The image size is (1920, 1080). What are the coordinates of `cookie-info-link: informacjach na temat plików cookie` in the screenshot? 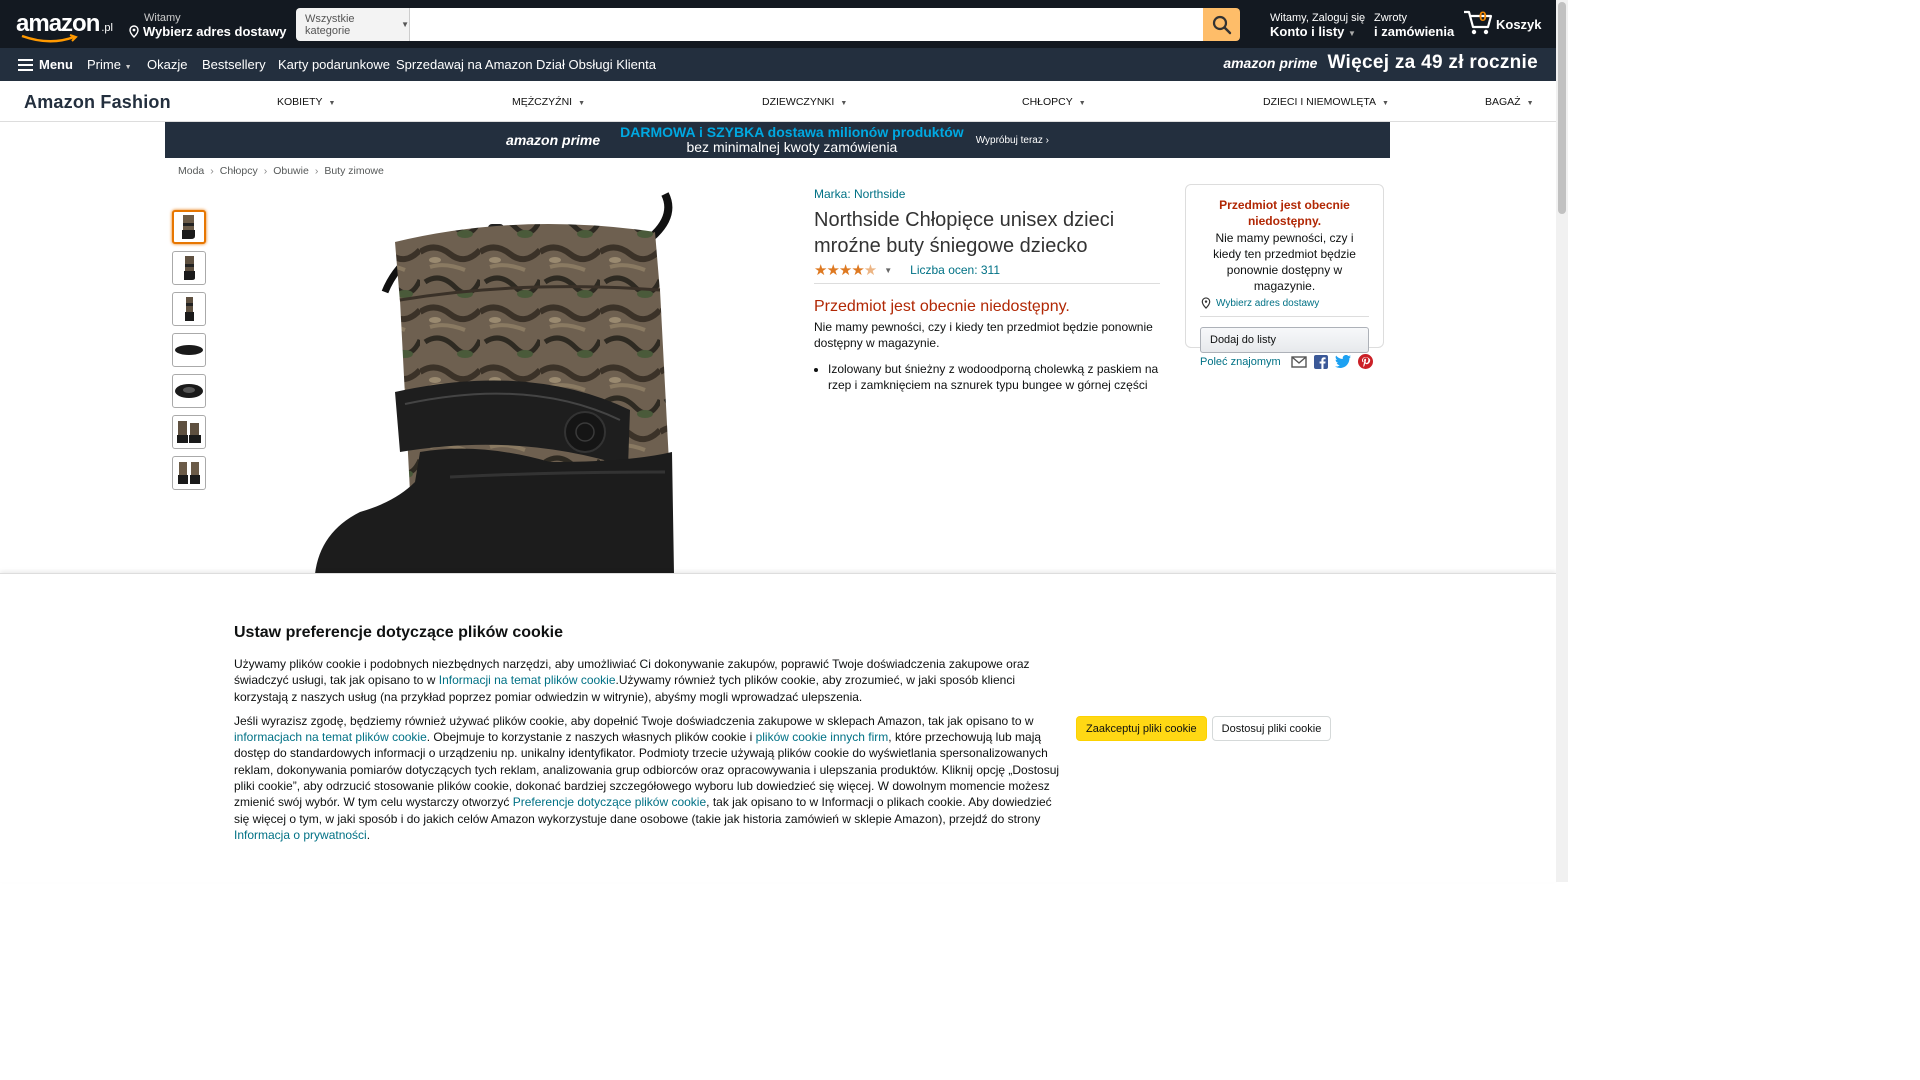 It's located at (330, 737).